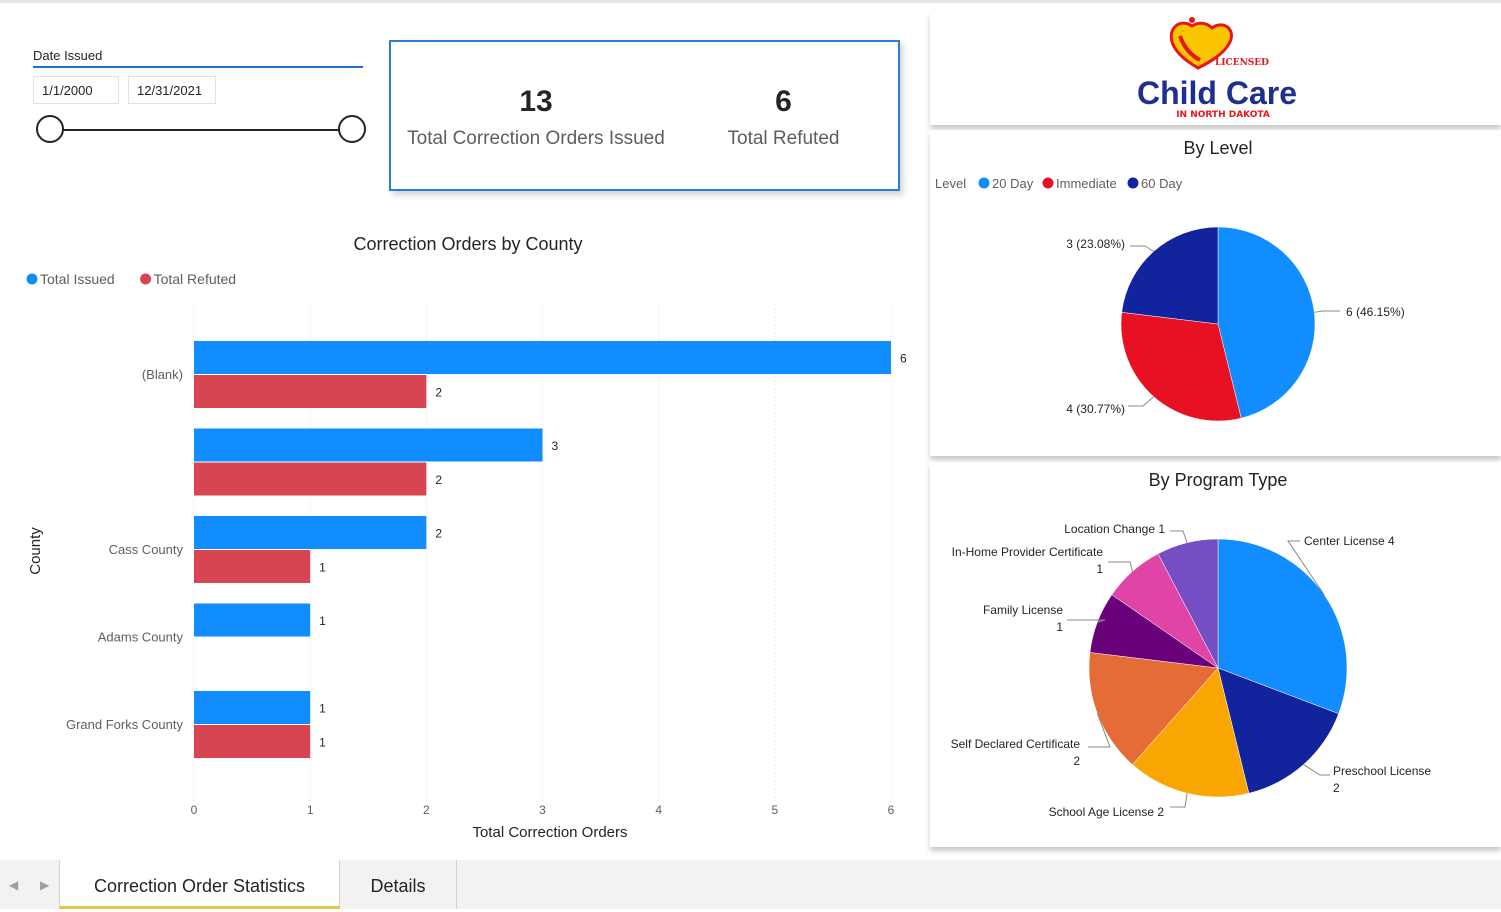 This screenshot has height=912, width=1501. I want to click on level-legend-label-1: Immediate, so click(1086, 183).